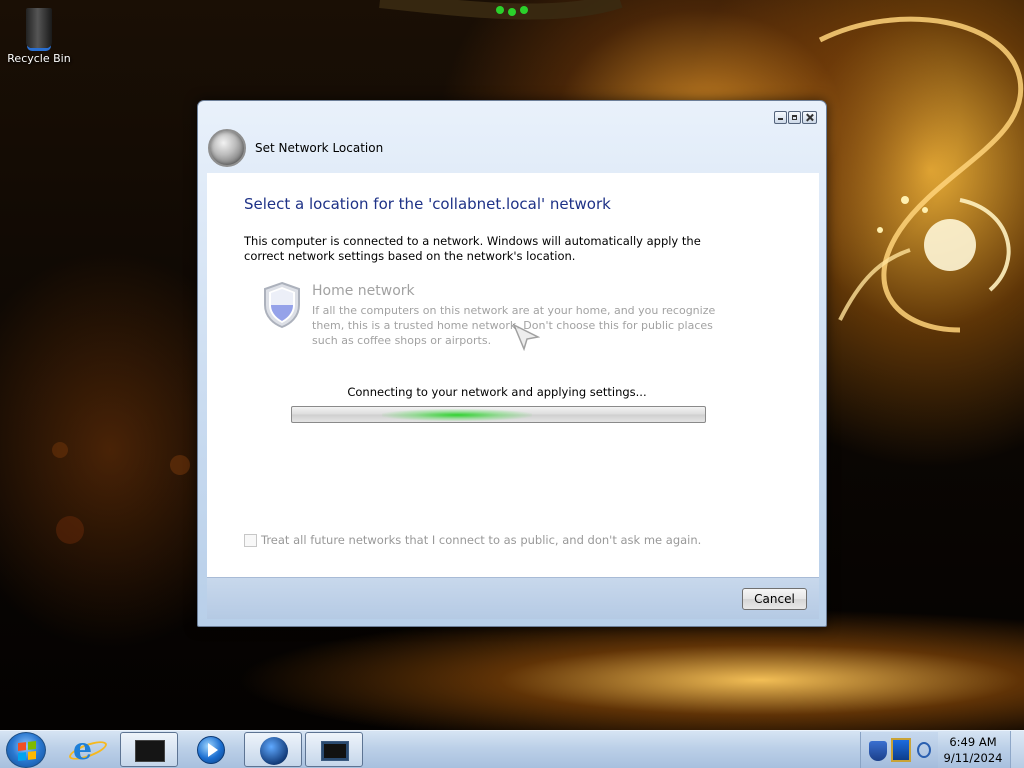 This screenshot has width=1024, height=768. I want to click on taskbar-internet-explorer: e, so click(89, 749).